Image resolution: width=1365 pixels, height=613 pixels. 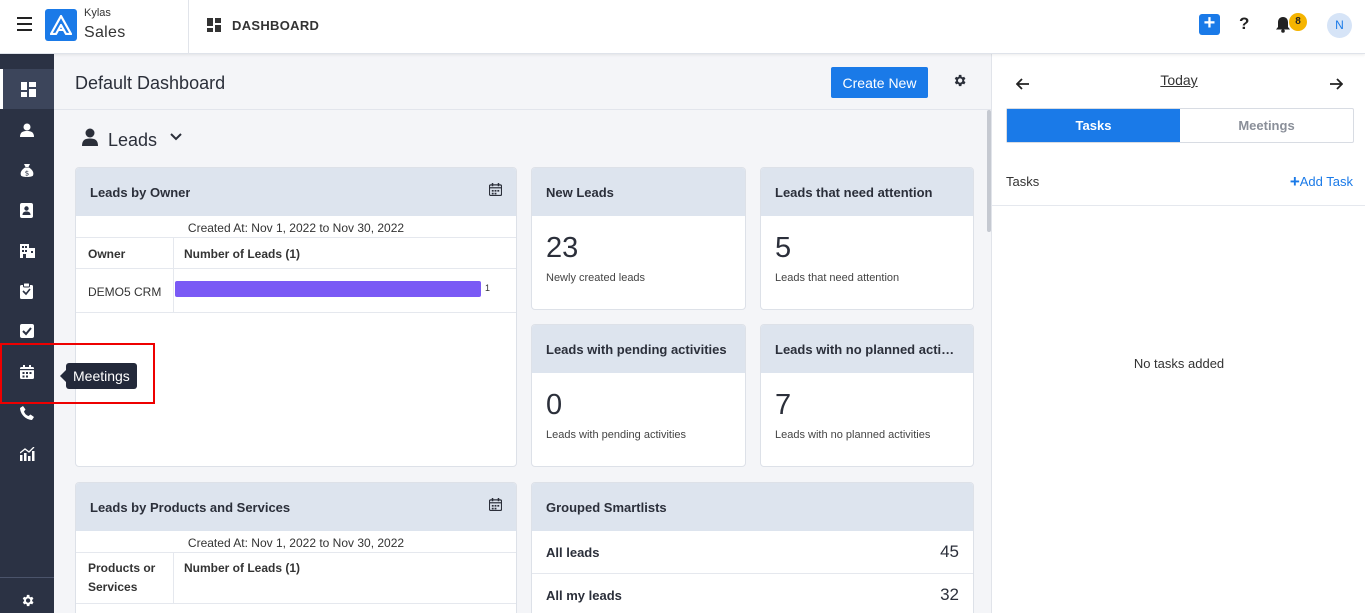 I want to click on page-title: Default Dashboard, so click(x=150, y=83).